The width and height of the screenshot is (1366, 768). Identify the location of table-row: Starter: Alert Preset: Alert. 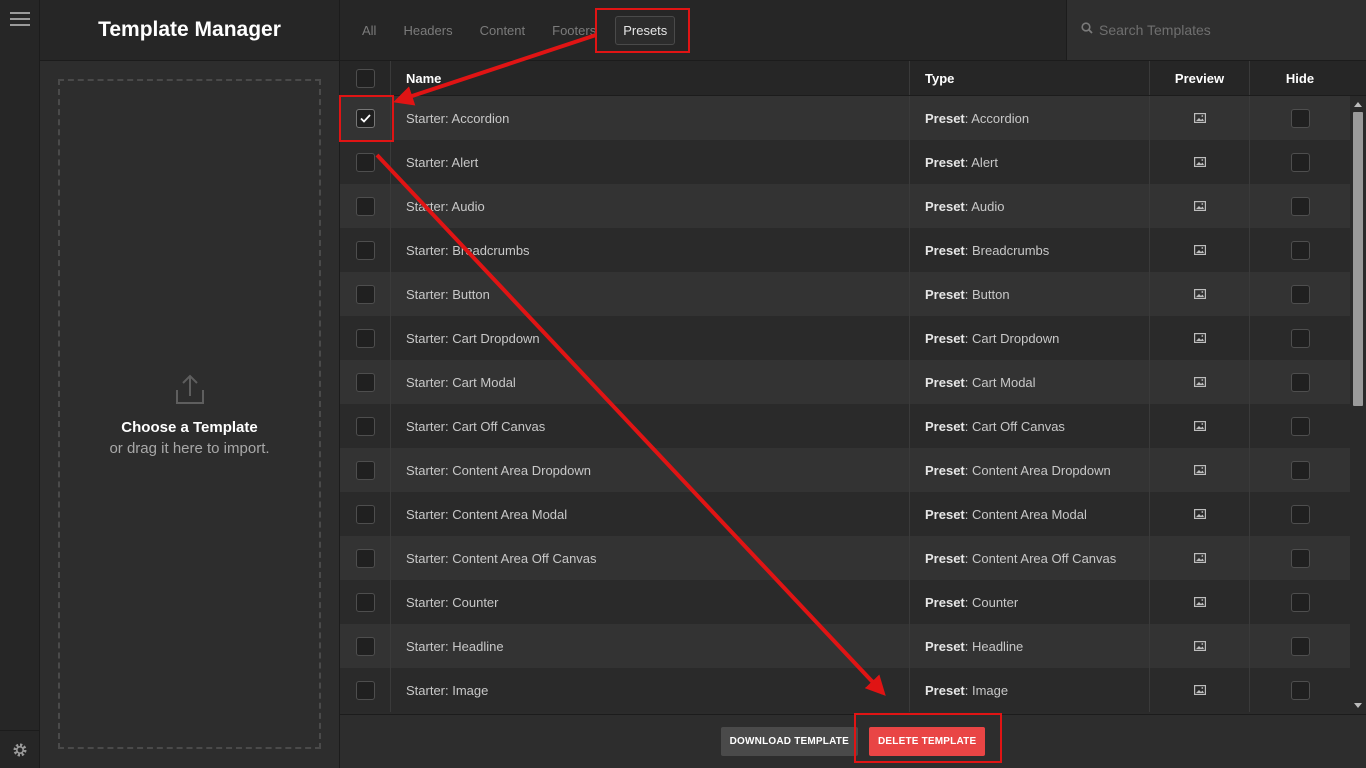
(853, 162).